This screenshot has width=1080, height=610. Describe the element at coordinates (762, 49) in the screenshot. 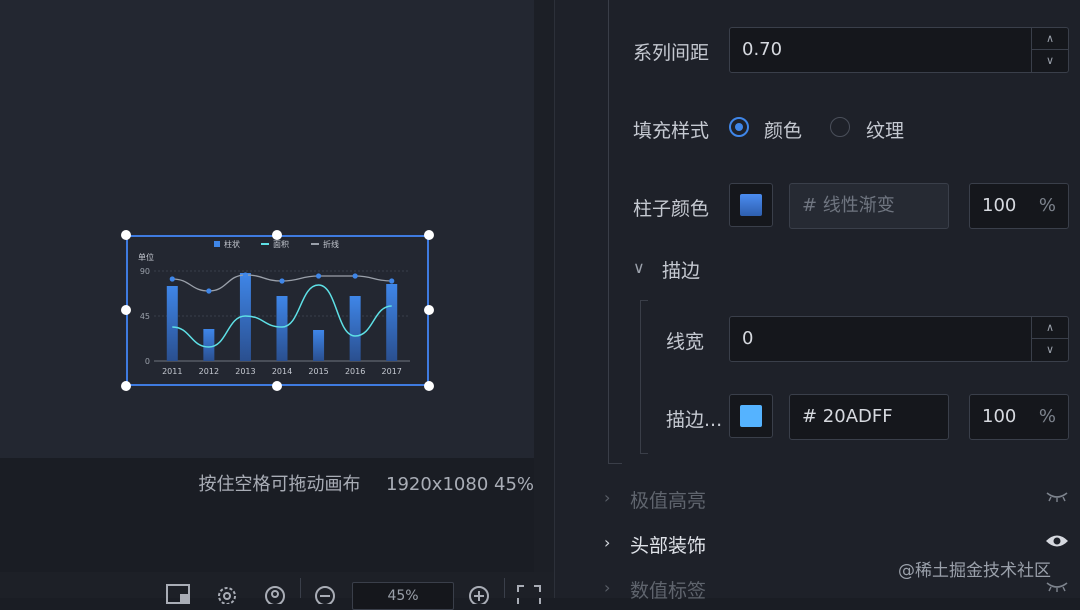

I see `series-gap-value: 0.70` at that location.